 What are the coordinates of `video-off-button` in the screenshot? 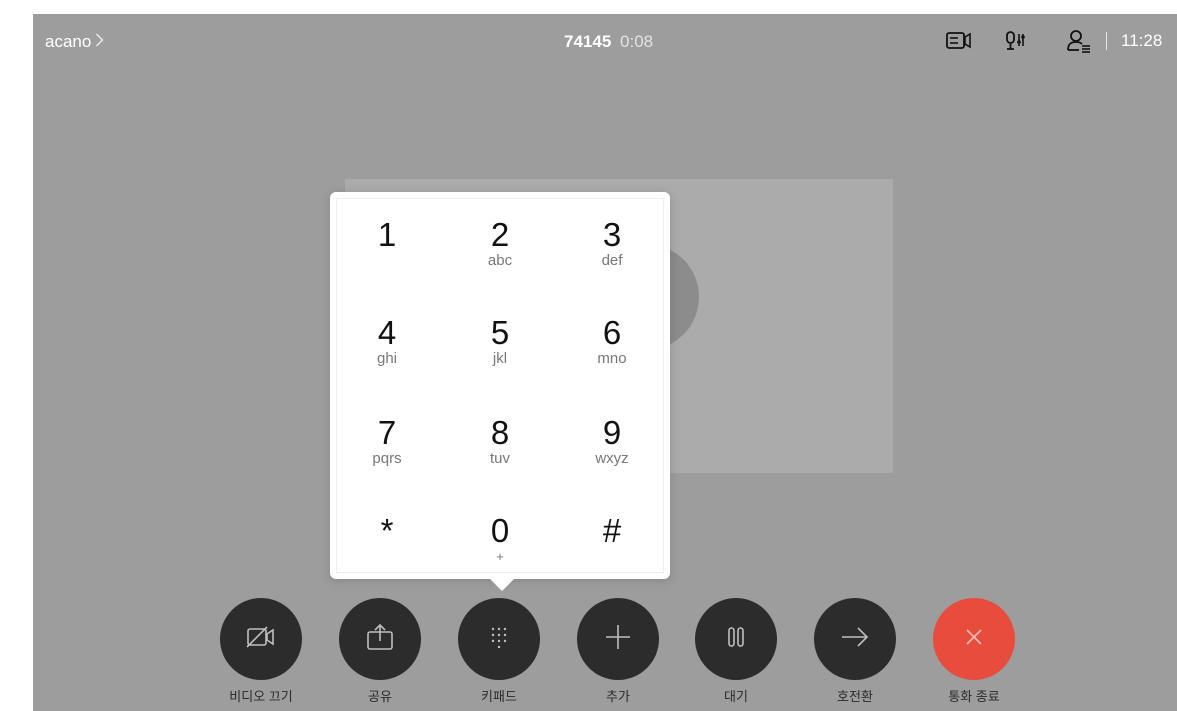 It's located at (261, 639).